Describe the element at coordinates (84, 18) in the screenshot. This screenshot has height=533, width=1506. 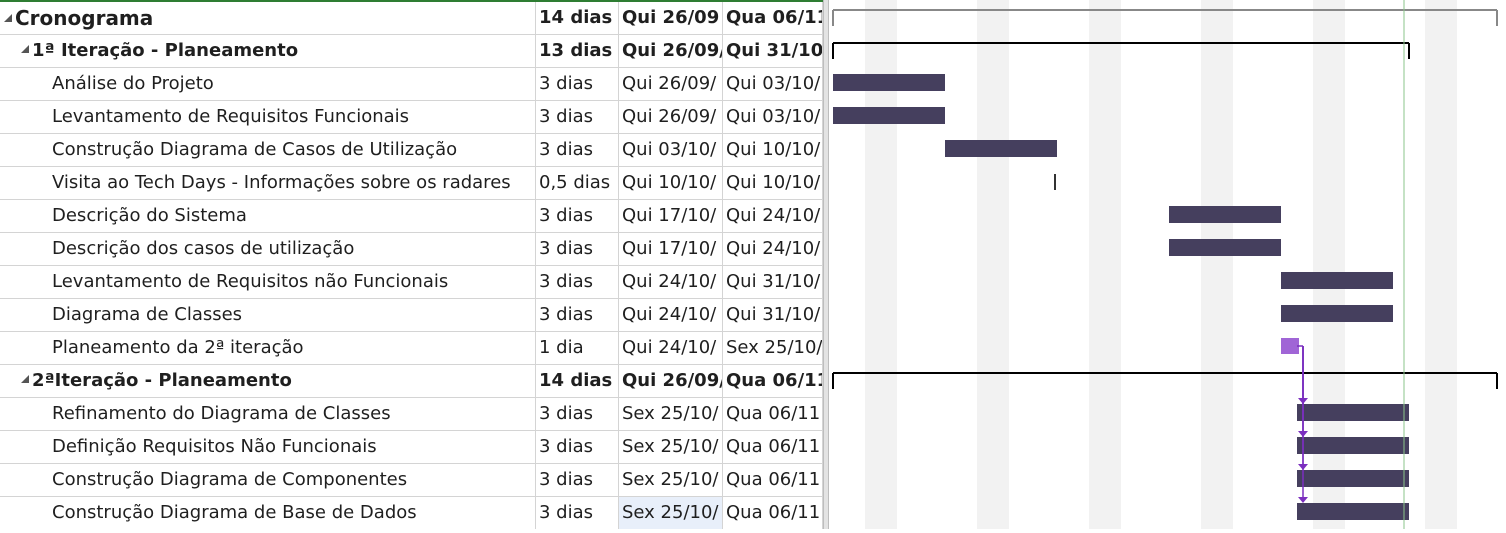
I see `task-name-text: Cronograma` at that location.